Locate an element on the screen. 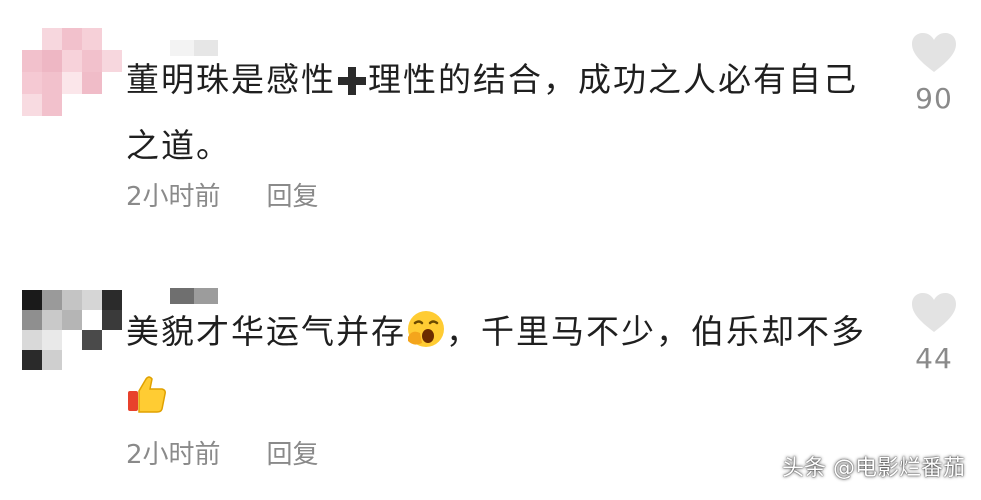 The height and width of the screenshot is (500, 981). like-button: 44 is located at coordinates (934, 333).